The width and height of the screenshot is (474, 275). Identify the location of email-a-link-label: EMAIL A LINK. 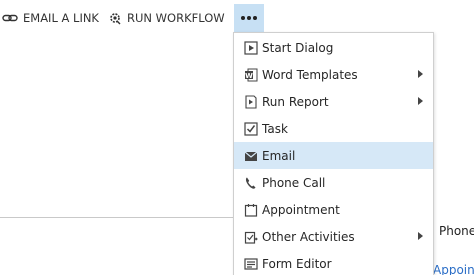
(61, 18).